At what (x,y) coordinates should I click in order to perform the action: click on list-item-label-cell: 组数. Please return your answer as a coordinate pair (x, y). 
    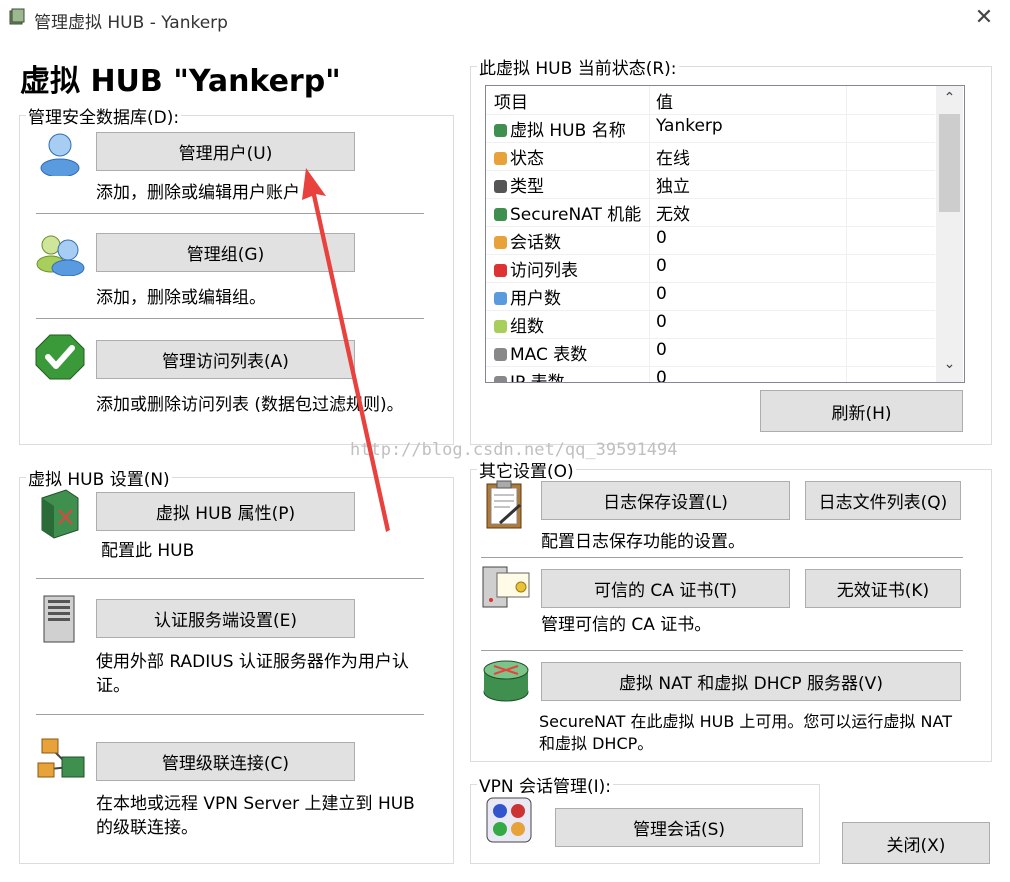
    Looking at the image, I should click on (569, 324).